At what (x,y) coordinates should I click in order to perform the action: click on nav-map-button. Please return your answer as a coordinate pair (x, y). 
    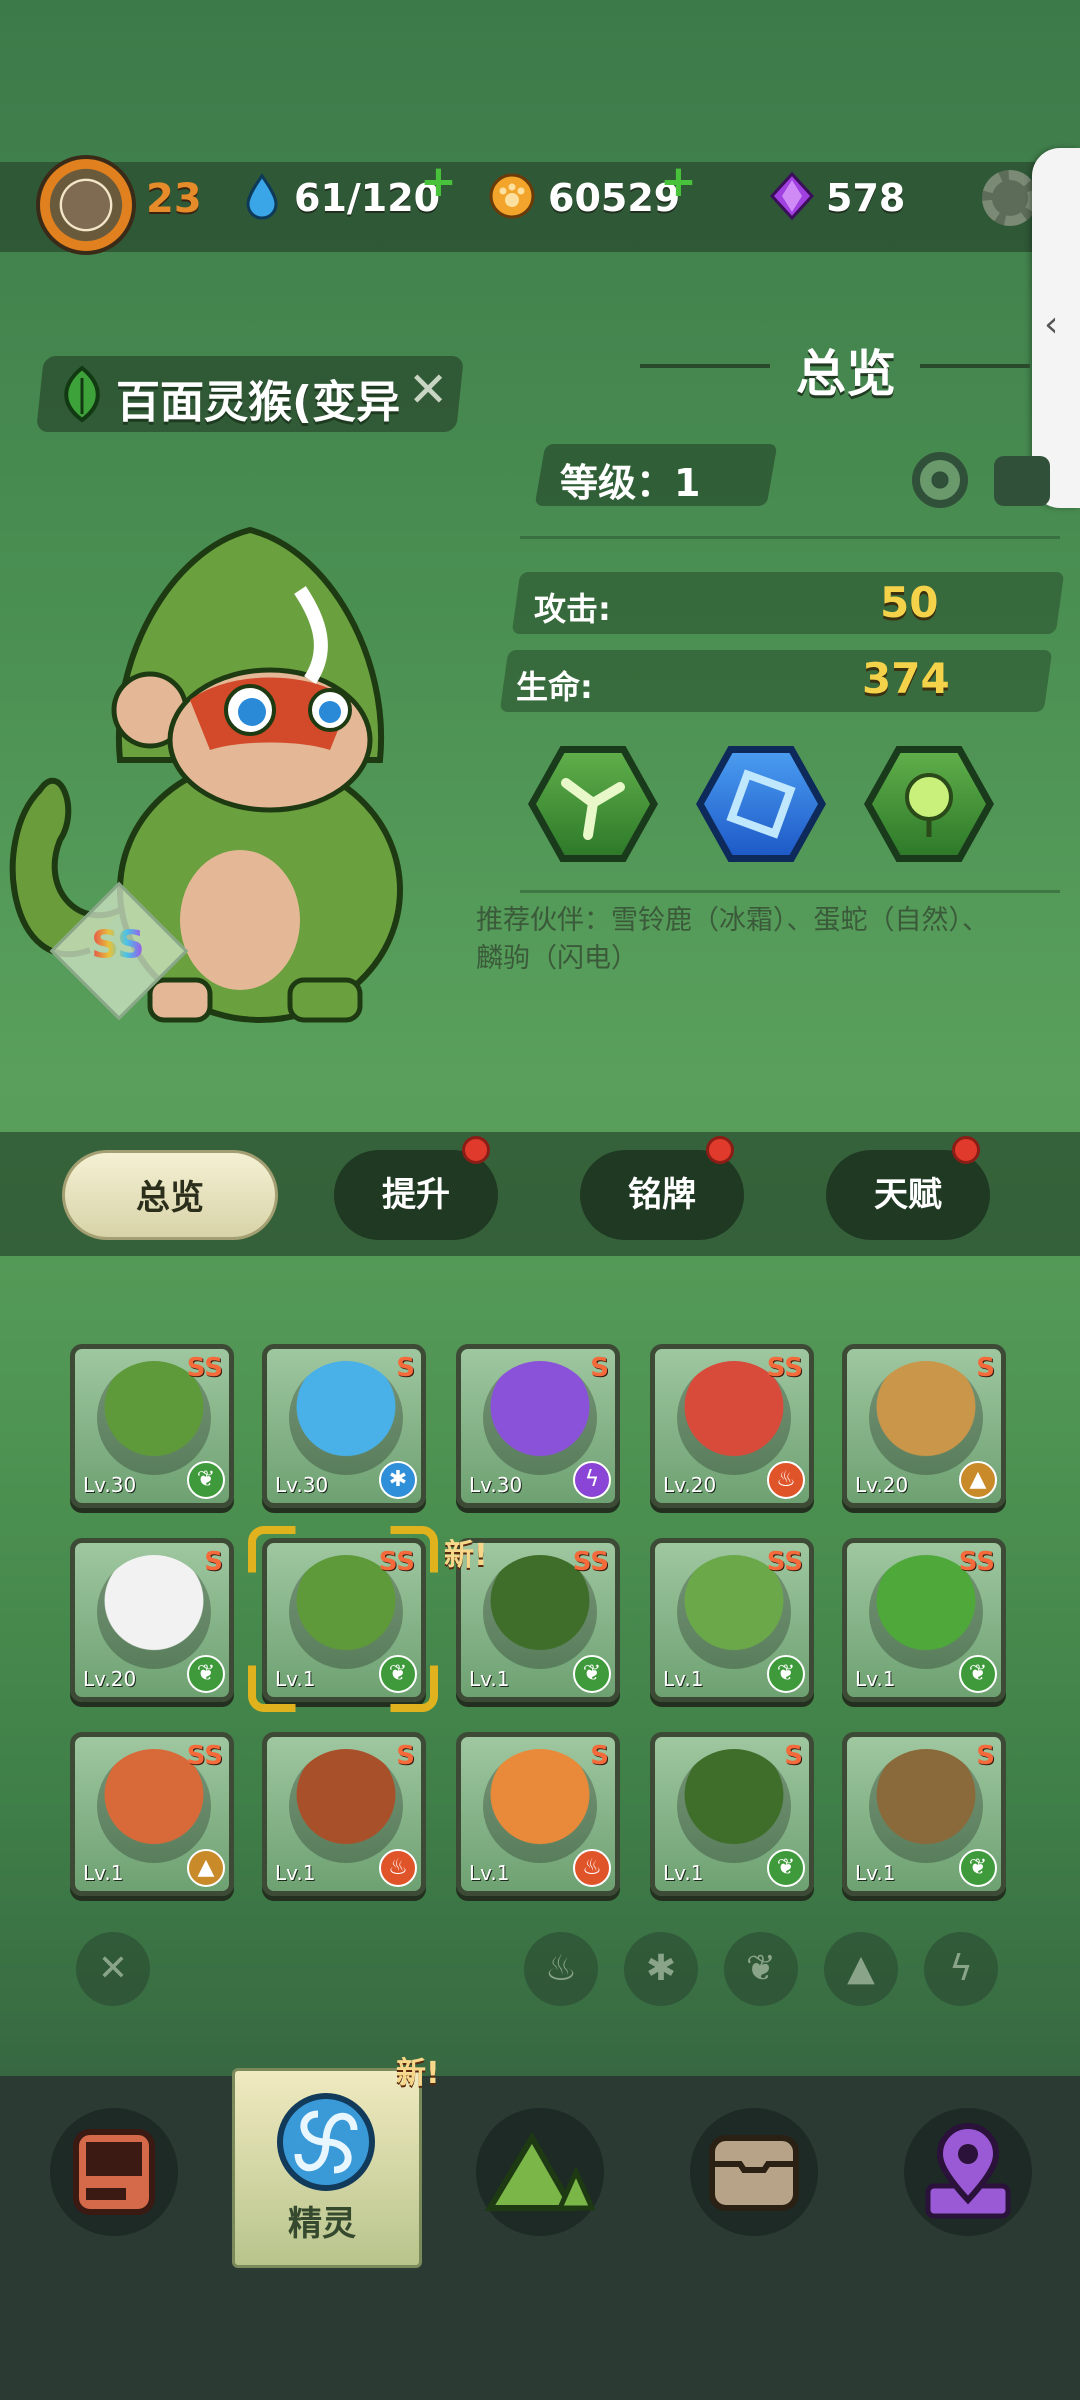
    Looking at the image, I should click on (968, 2172).